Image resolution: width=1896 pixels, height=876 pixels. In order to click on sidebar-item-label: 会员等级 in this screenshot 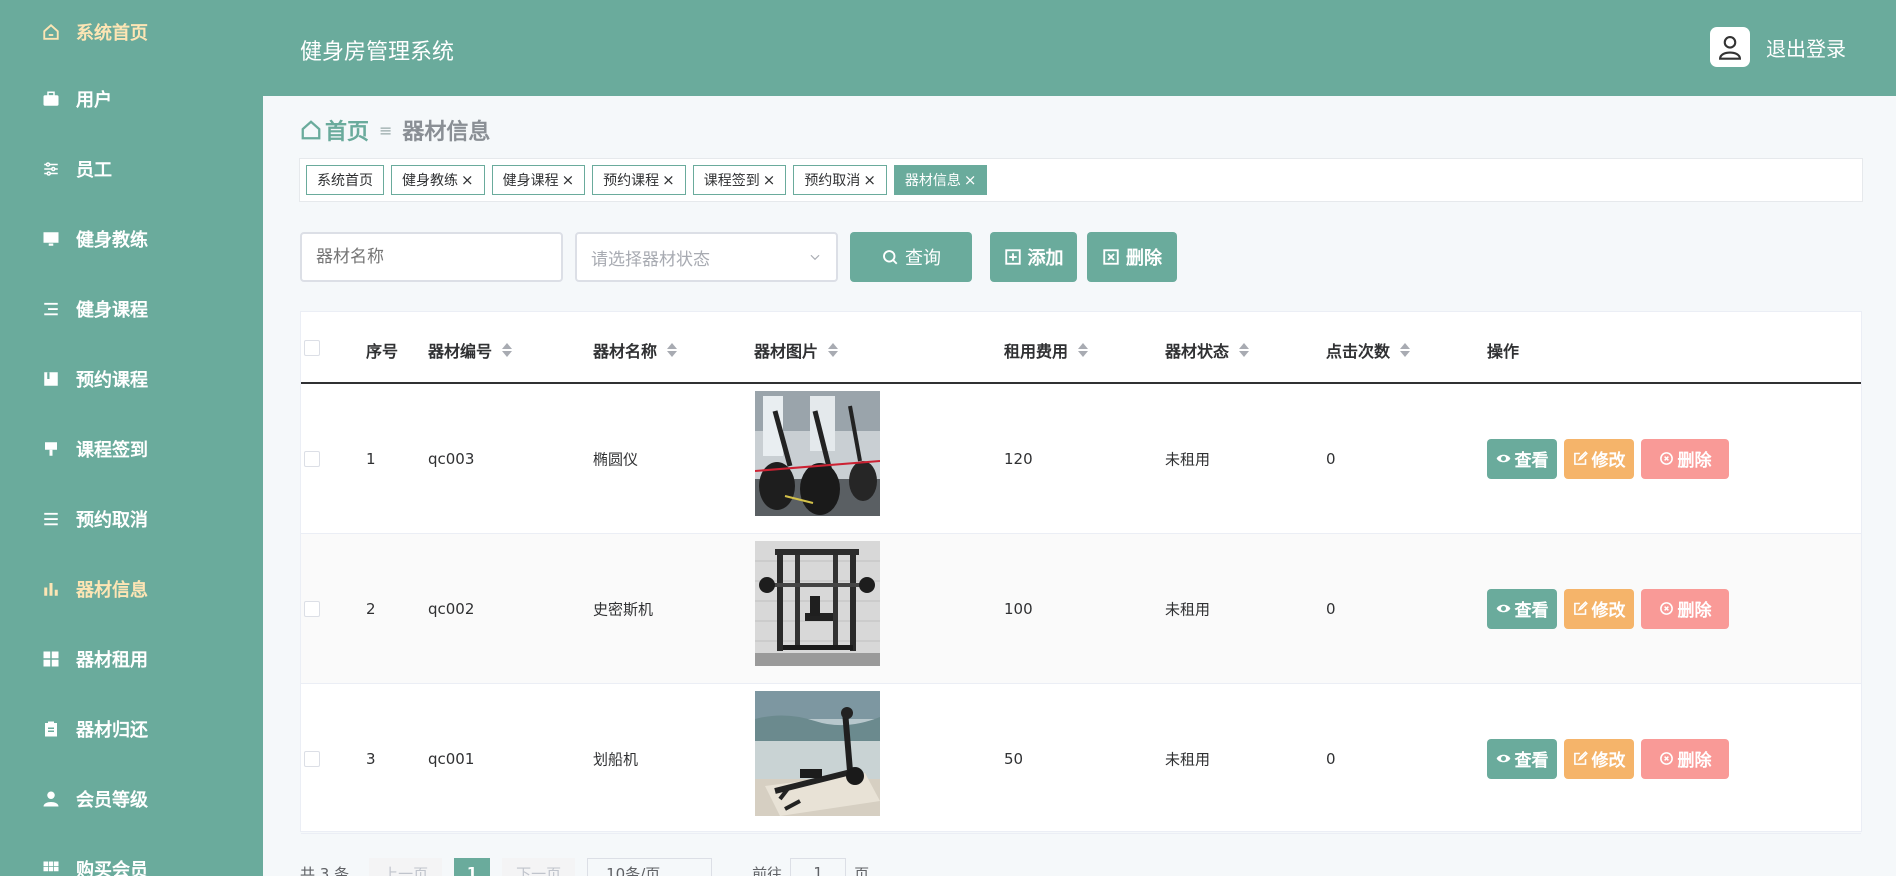, I will do `click(112, 800)`.